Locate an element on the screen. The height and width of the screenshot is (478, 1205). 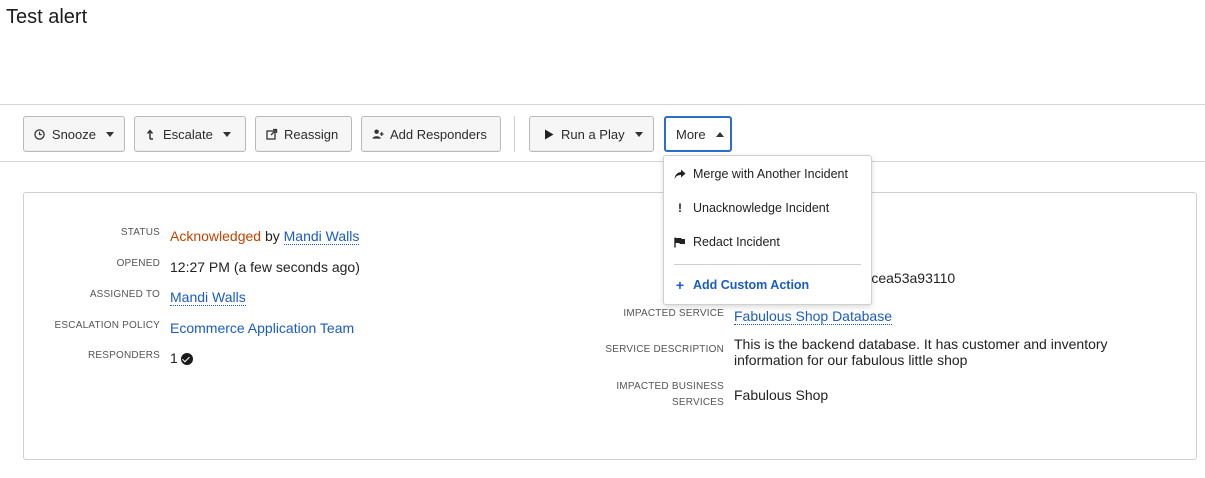
menu-item-add-custom-action: + Add Custom Action is located at coordinates (767, 285).